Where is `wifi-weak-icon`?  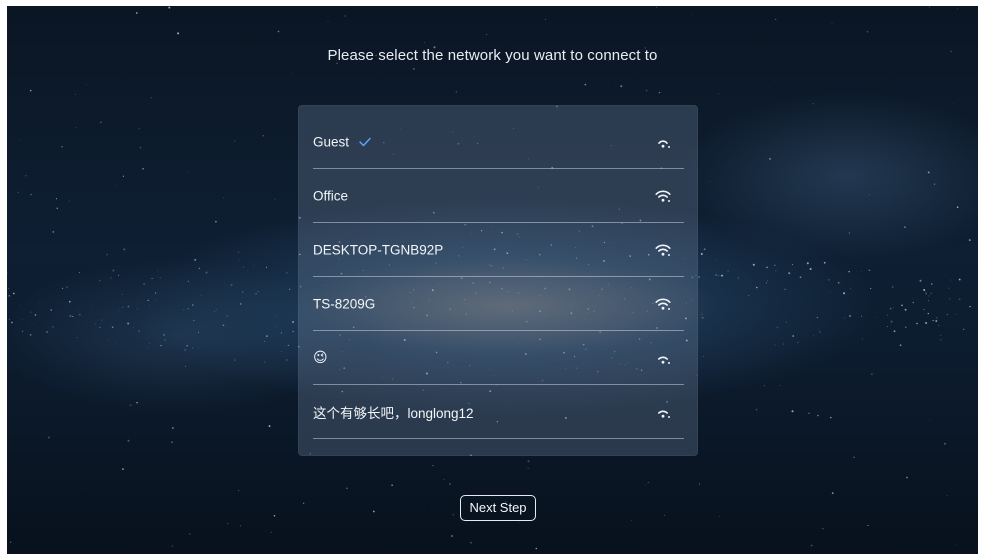
wifi-weak-icon is located at coordinates (664, 144).